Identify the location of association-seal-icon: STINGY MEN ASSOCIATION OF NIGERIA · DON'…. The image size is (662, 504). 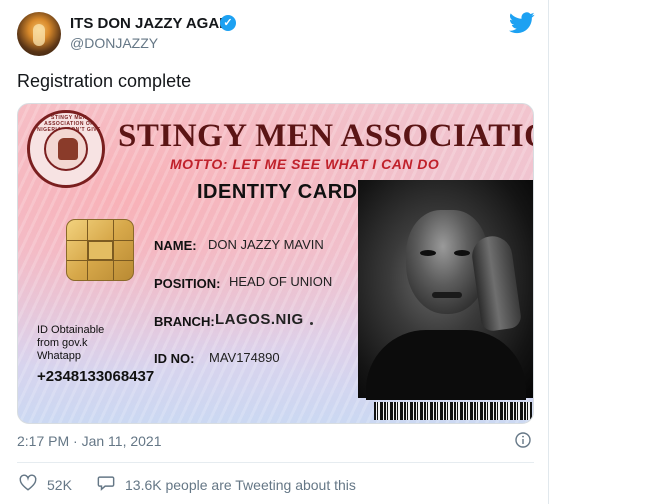
(66, 149).